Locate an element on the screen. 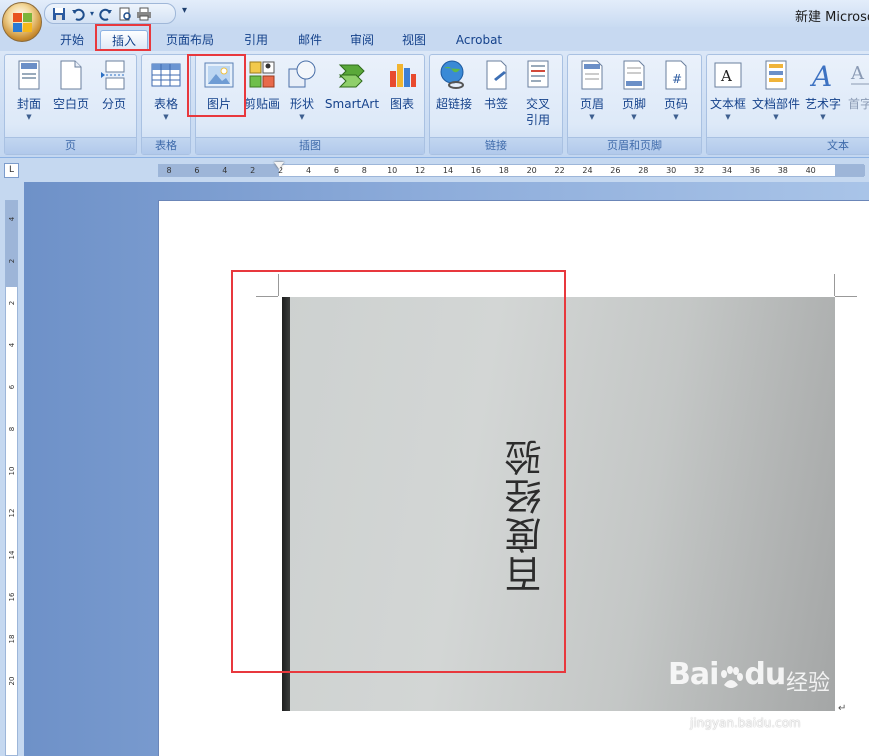 The height and width of the screenshot is (756, 869). blank-page-button: 空白页 is located at coordinates (71, 85).